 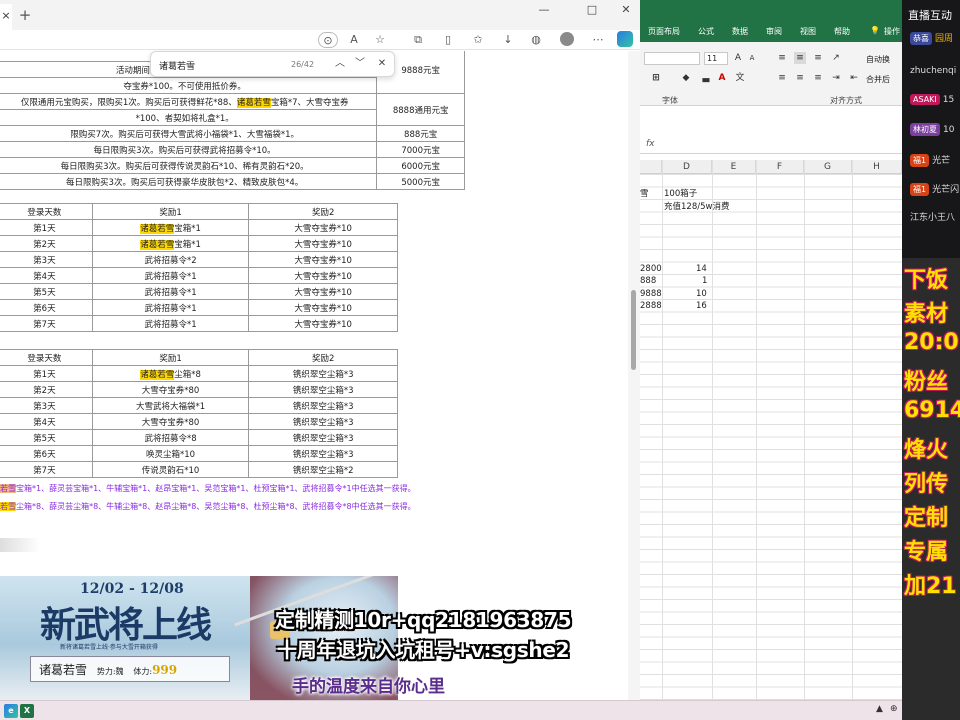 I want to click on highlight-color-icon: ▃, so click(x=706, y=78).